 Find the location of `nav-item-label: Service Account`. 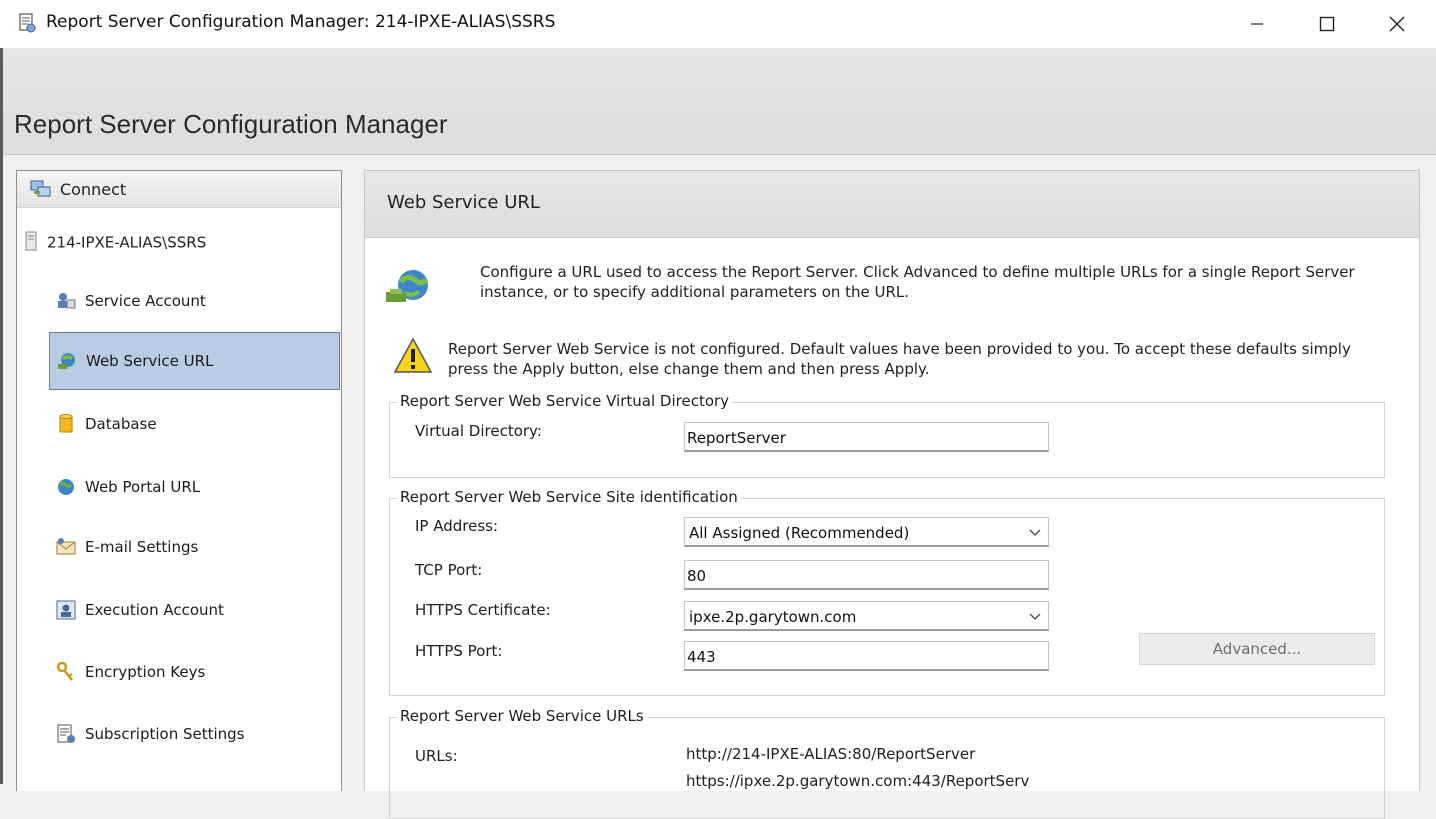

nav-item-label: Service Account is located at coordinates (145, 301).